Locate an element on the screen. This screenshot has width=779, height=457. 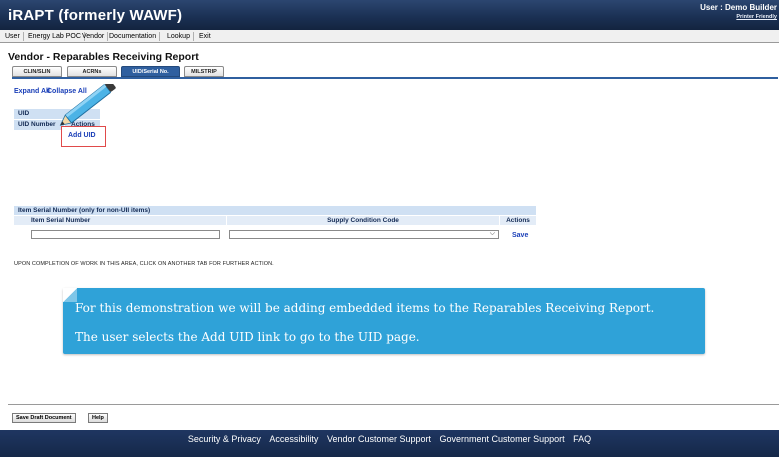
add-uid-link: Add UID is located at coordinates (82, 135).